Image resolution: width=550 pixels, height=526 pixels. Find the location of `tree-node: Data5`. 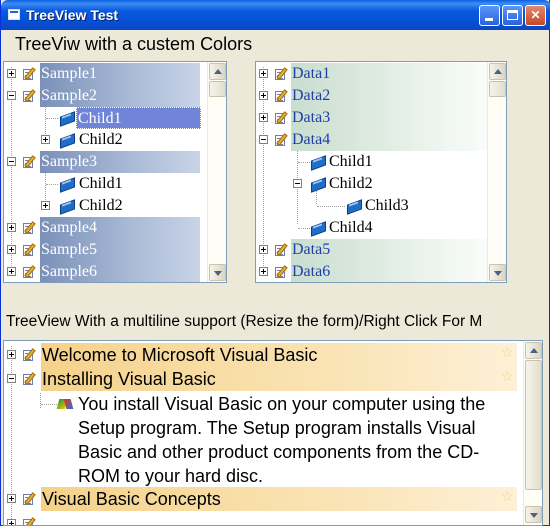

tree-node: Data5 is located at coordinates (378, 250).